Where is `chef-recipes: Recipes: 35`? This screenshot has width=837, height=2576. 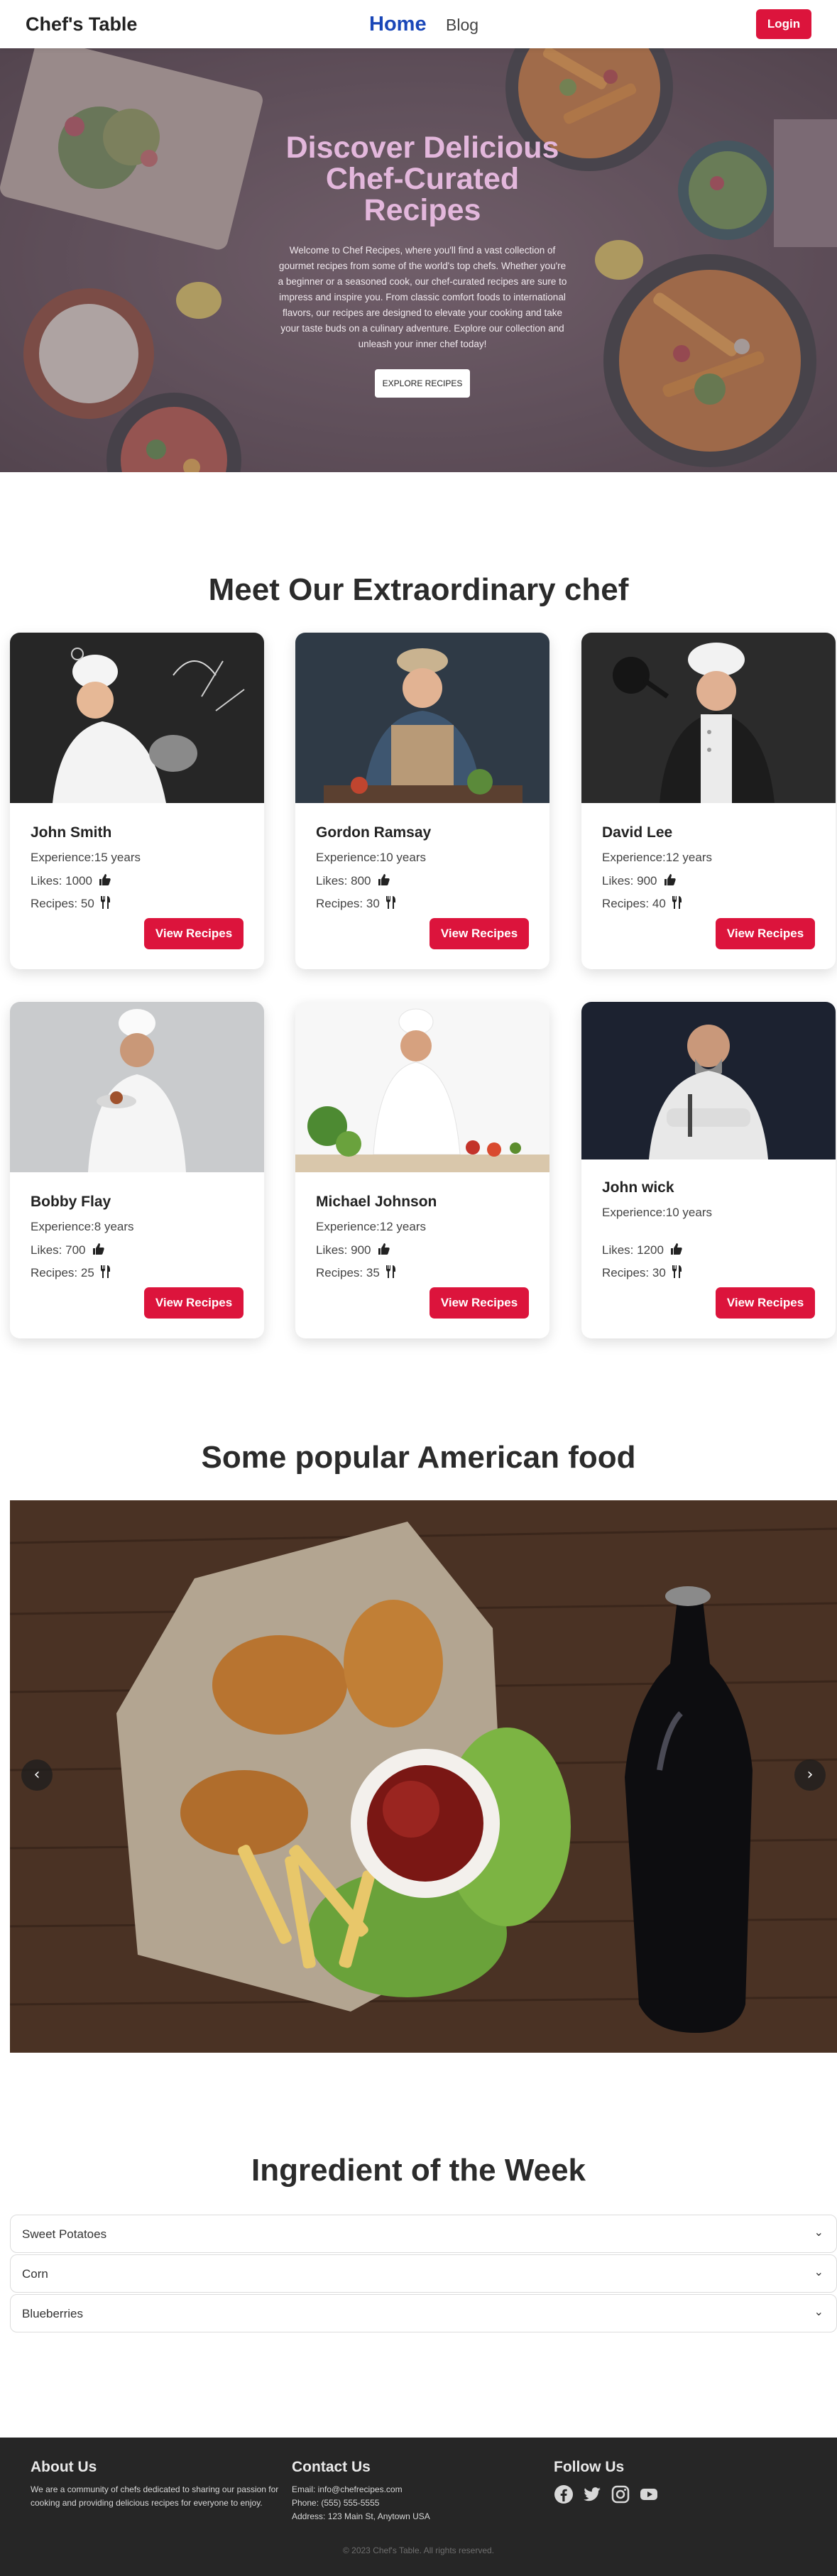 chef-recipes: Recipes: 35 is located at coordinates (356, 1273).